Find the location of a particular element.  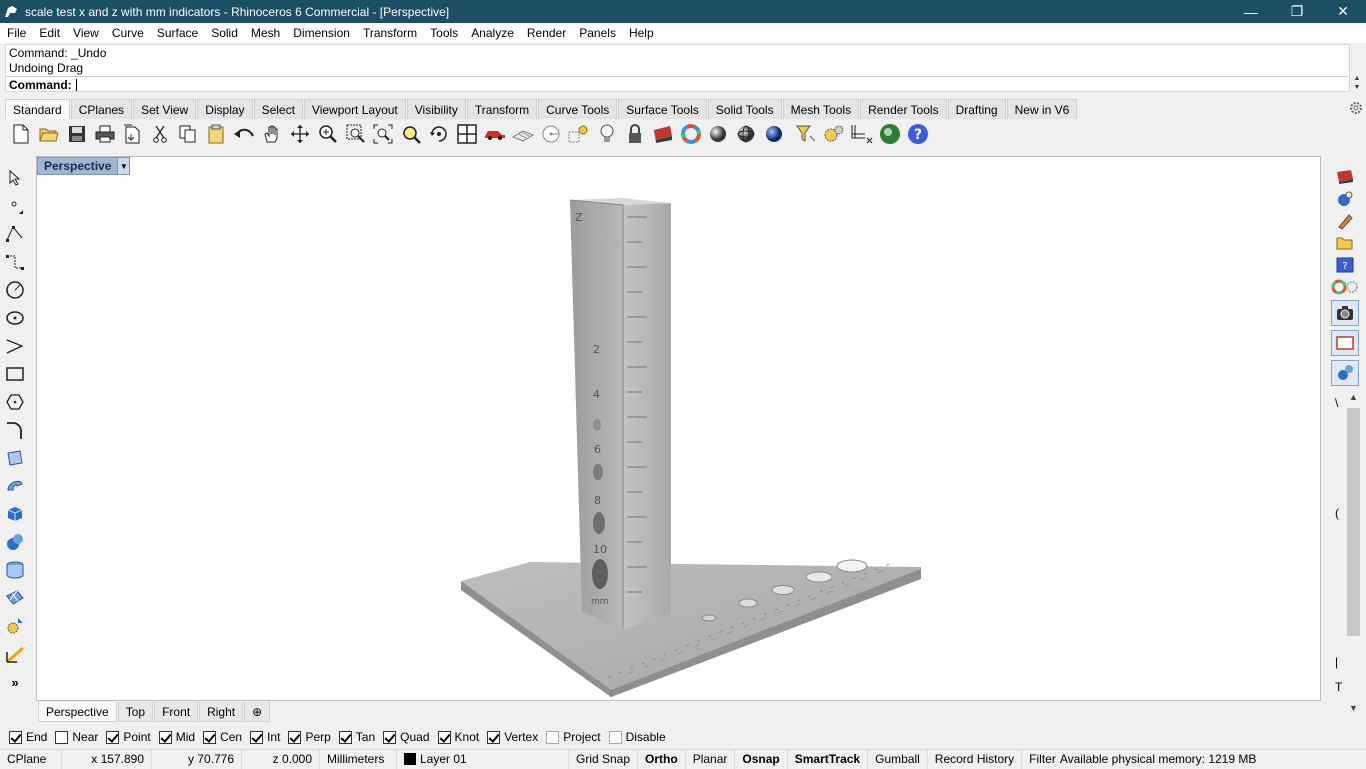

menu-edit: Edit is located at coordinates (49, 33).